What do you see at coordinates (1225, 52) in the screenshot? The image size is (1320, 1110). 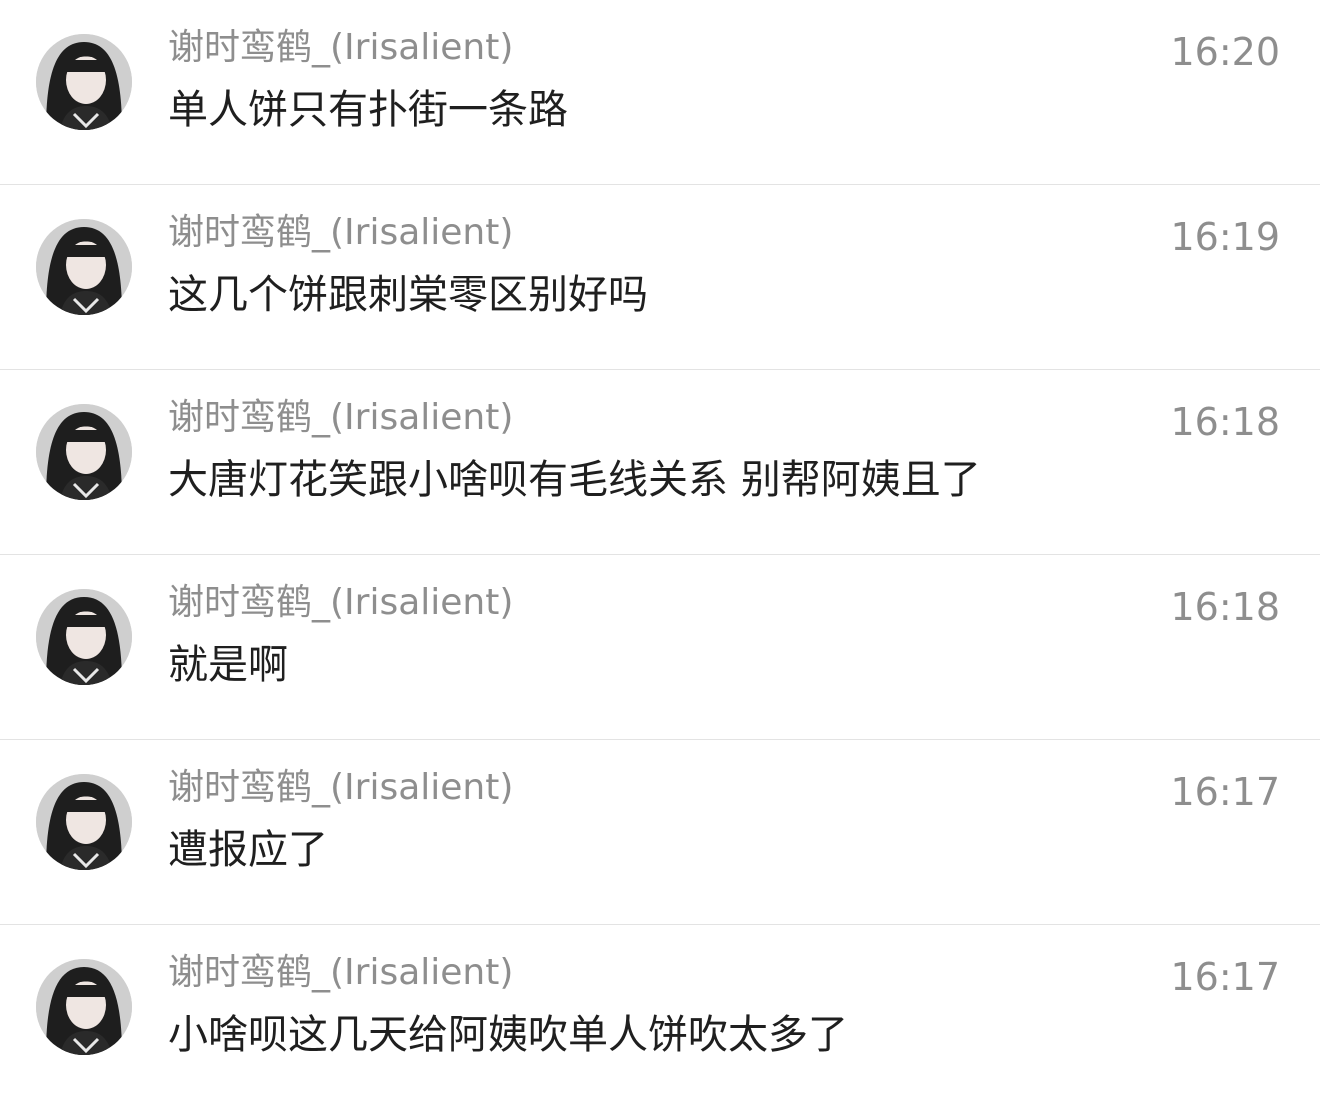 I see `message-time: 16:20` at bounding box center [1225, 52].